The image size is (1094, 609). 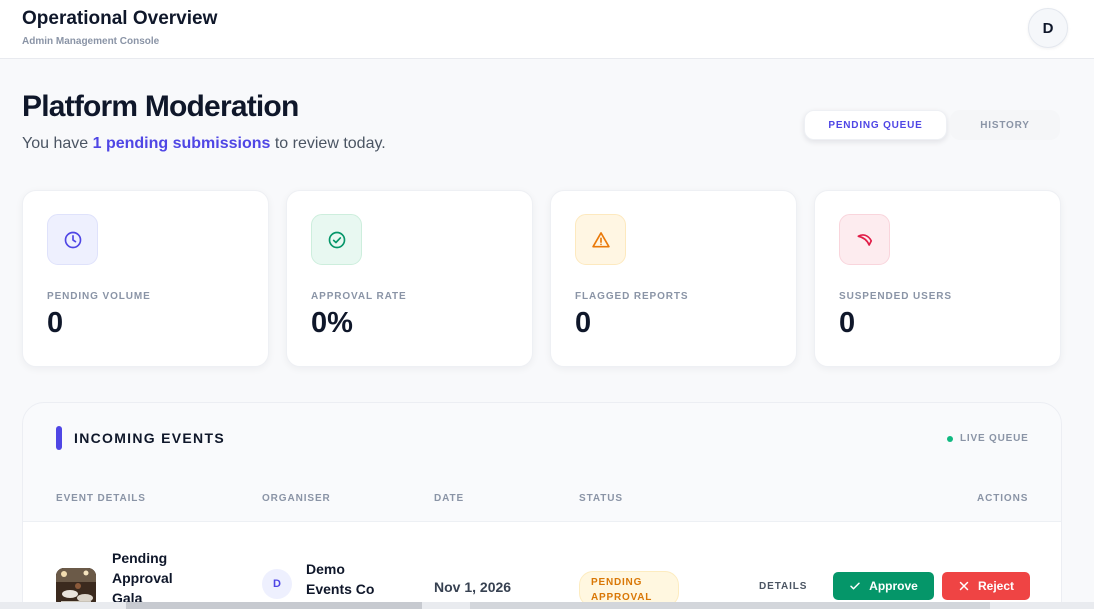 I want to click on clock-icon, so click(x=72, y=239).